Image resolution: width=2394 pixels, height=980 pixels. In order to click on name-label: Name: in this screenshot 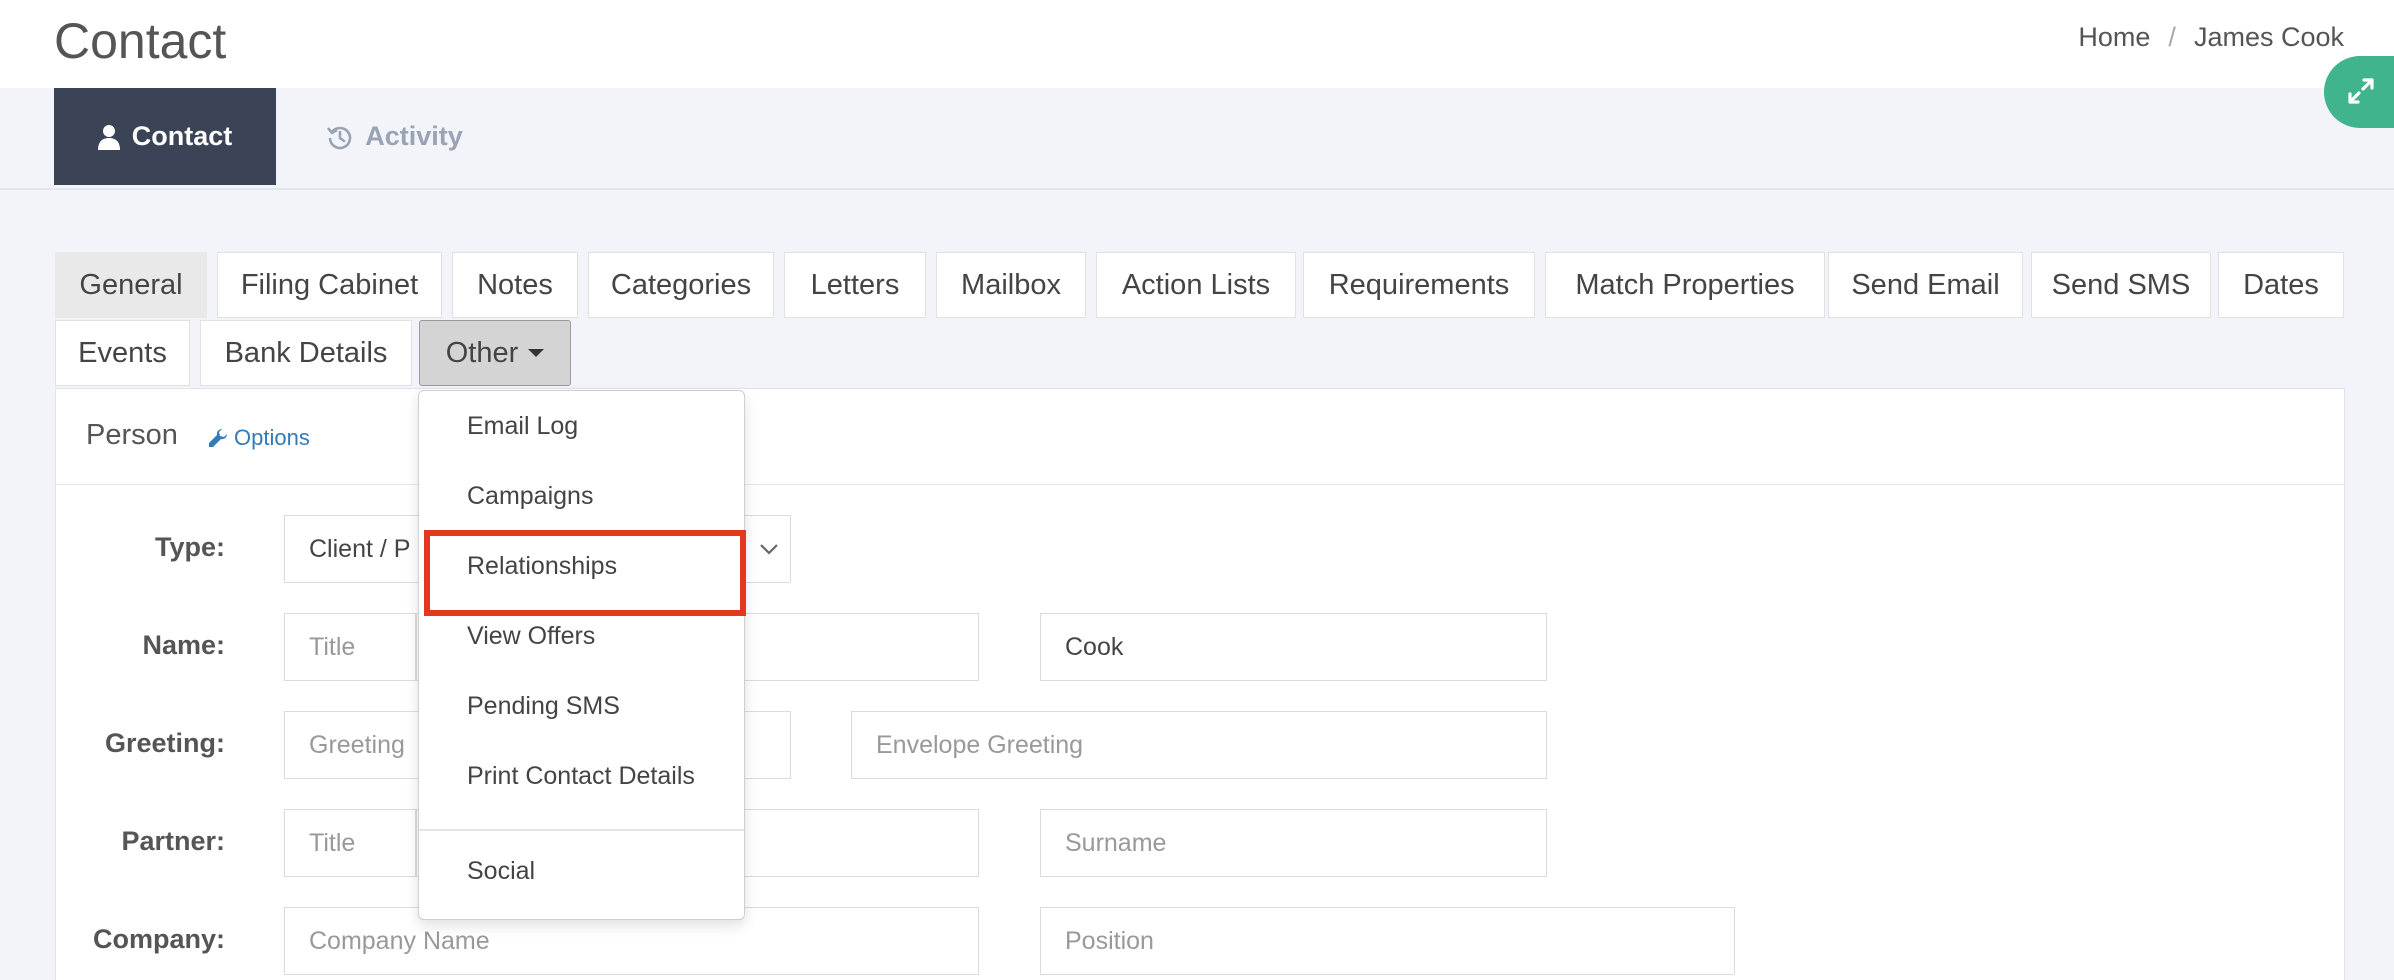, I will do `click(183, 645)`.